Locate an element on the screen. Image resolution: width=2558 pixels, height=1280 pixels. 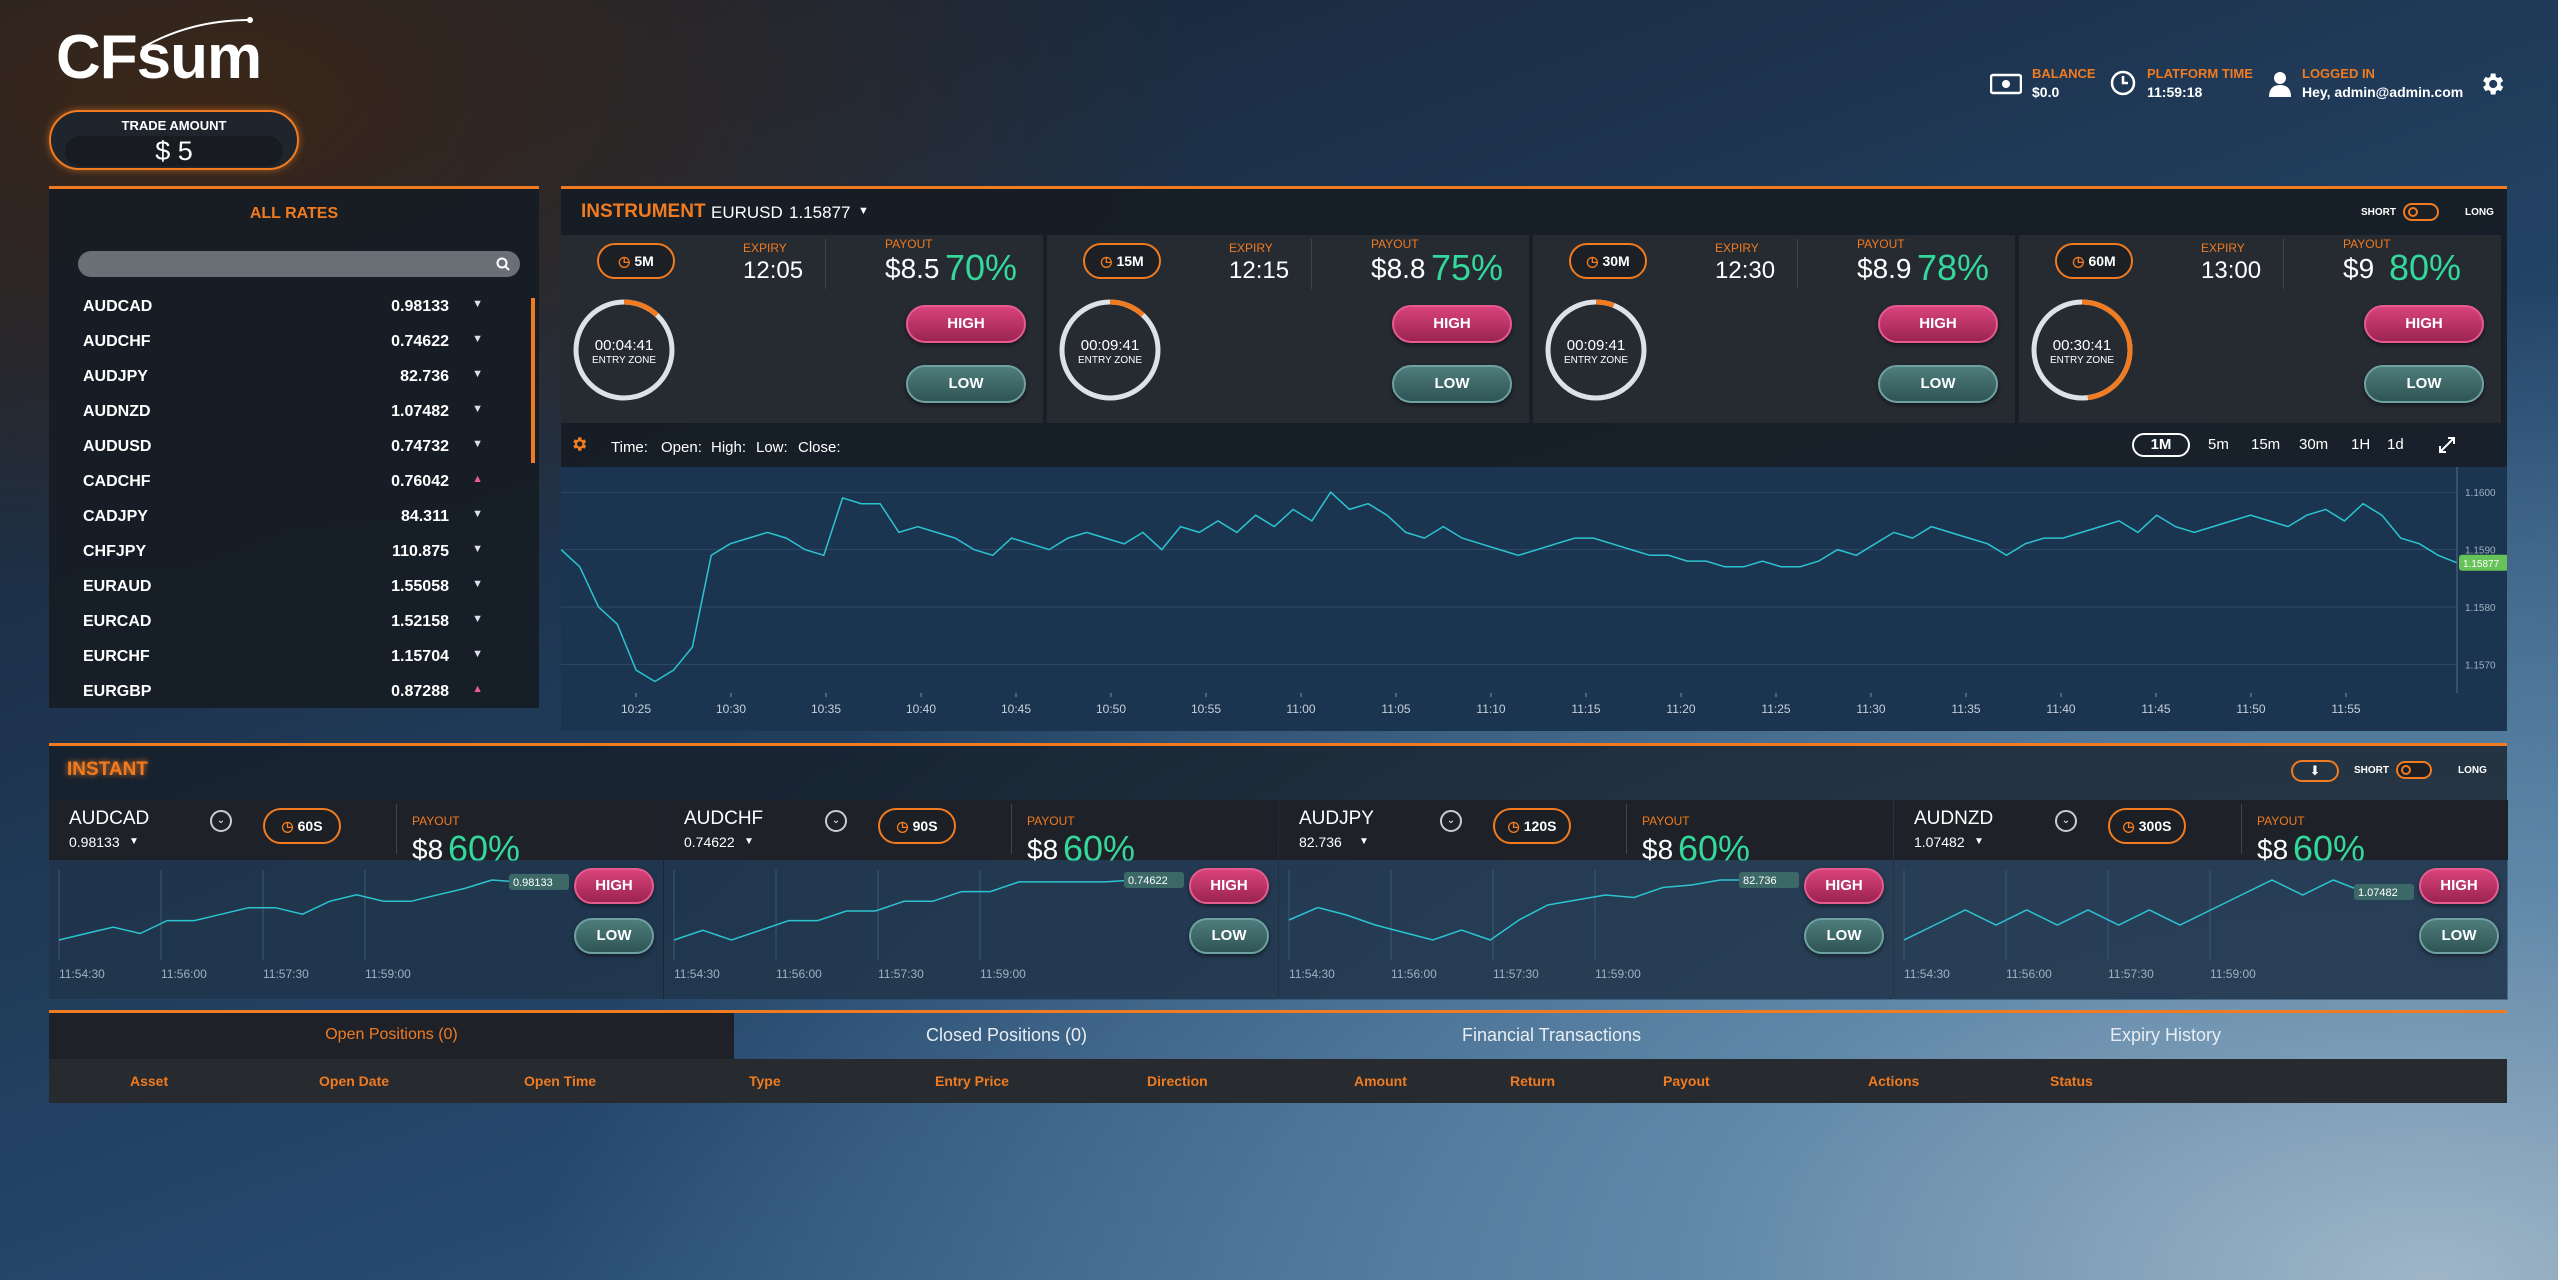
instant-chip: ◷ 120S is located at coordinates (1532, 826).